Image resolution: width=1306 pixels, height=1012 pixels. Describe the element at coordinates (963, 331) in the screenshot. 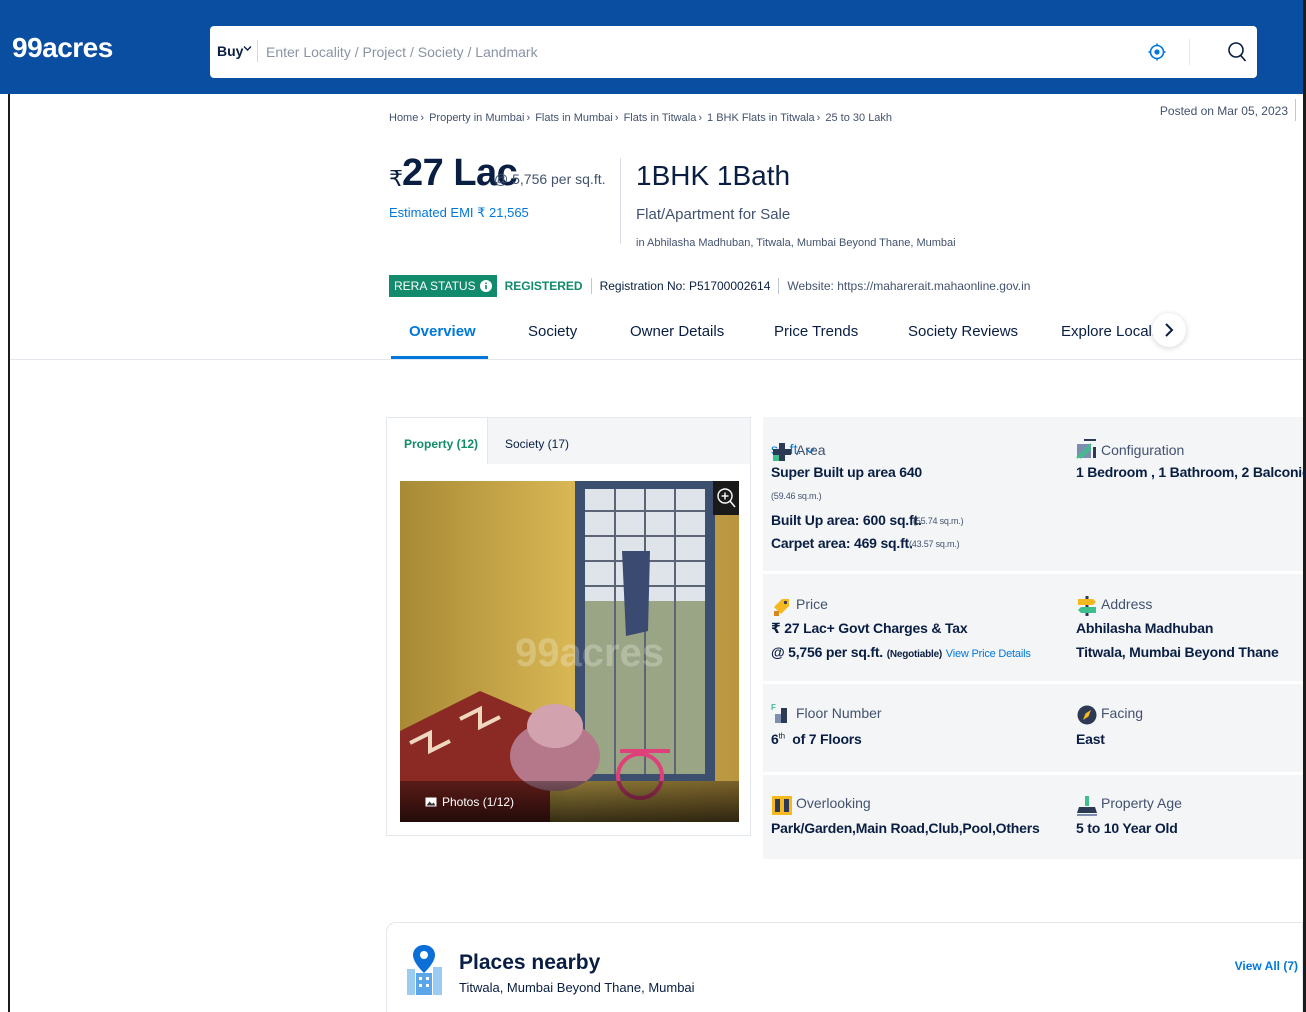

I see `tab-society-reviews: Society Reviews` at that location.